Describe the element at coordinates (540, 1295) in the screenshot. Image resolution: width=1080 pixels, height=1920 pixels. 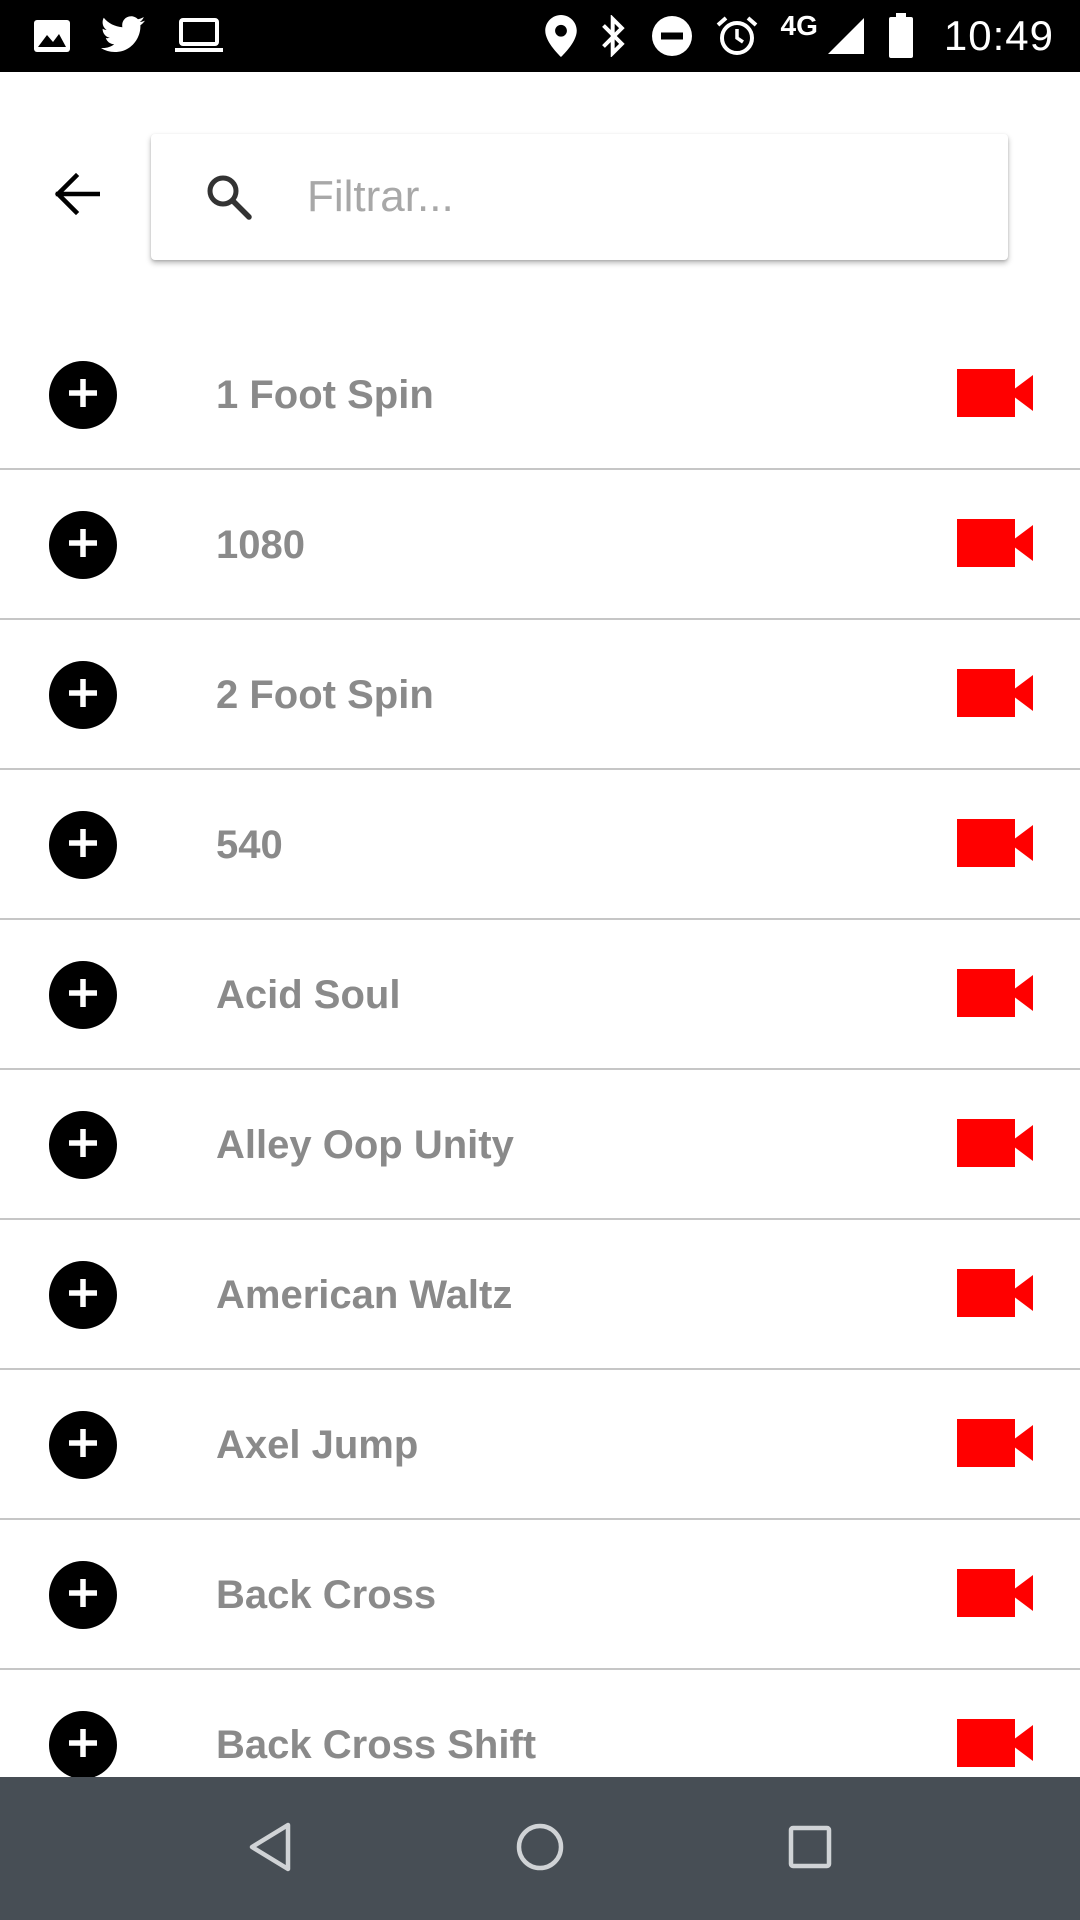
I see `list-item: American Waltz` at that location.